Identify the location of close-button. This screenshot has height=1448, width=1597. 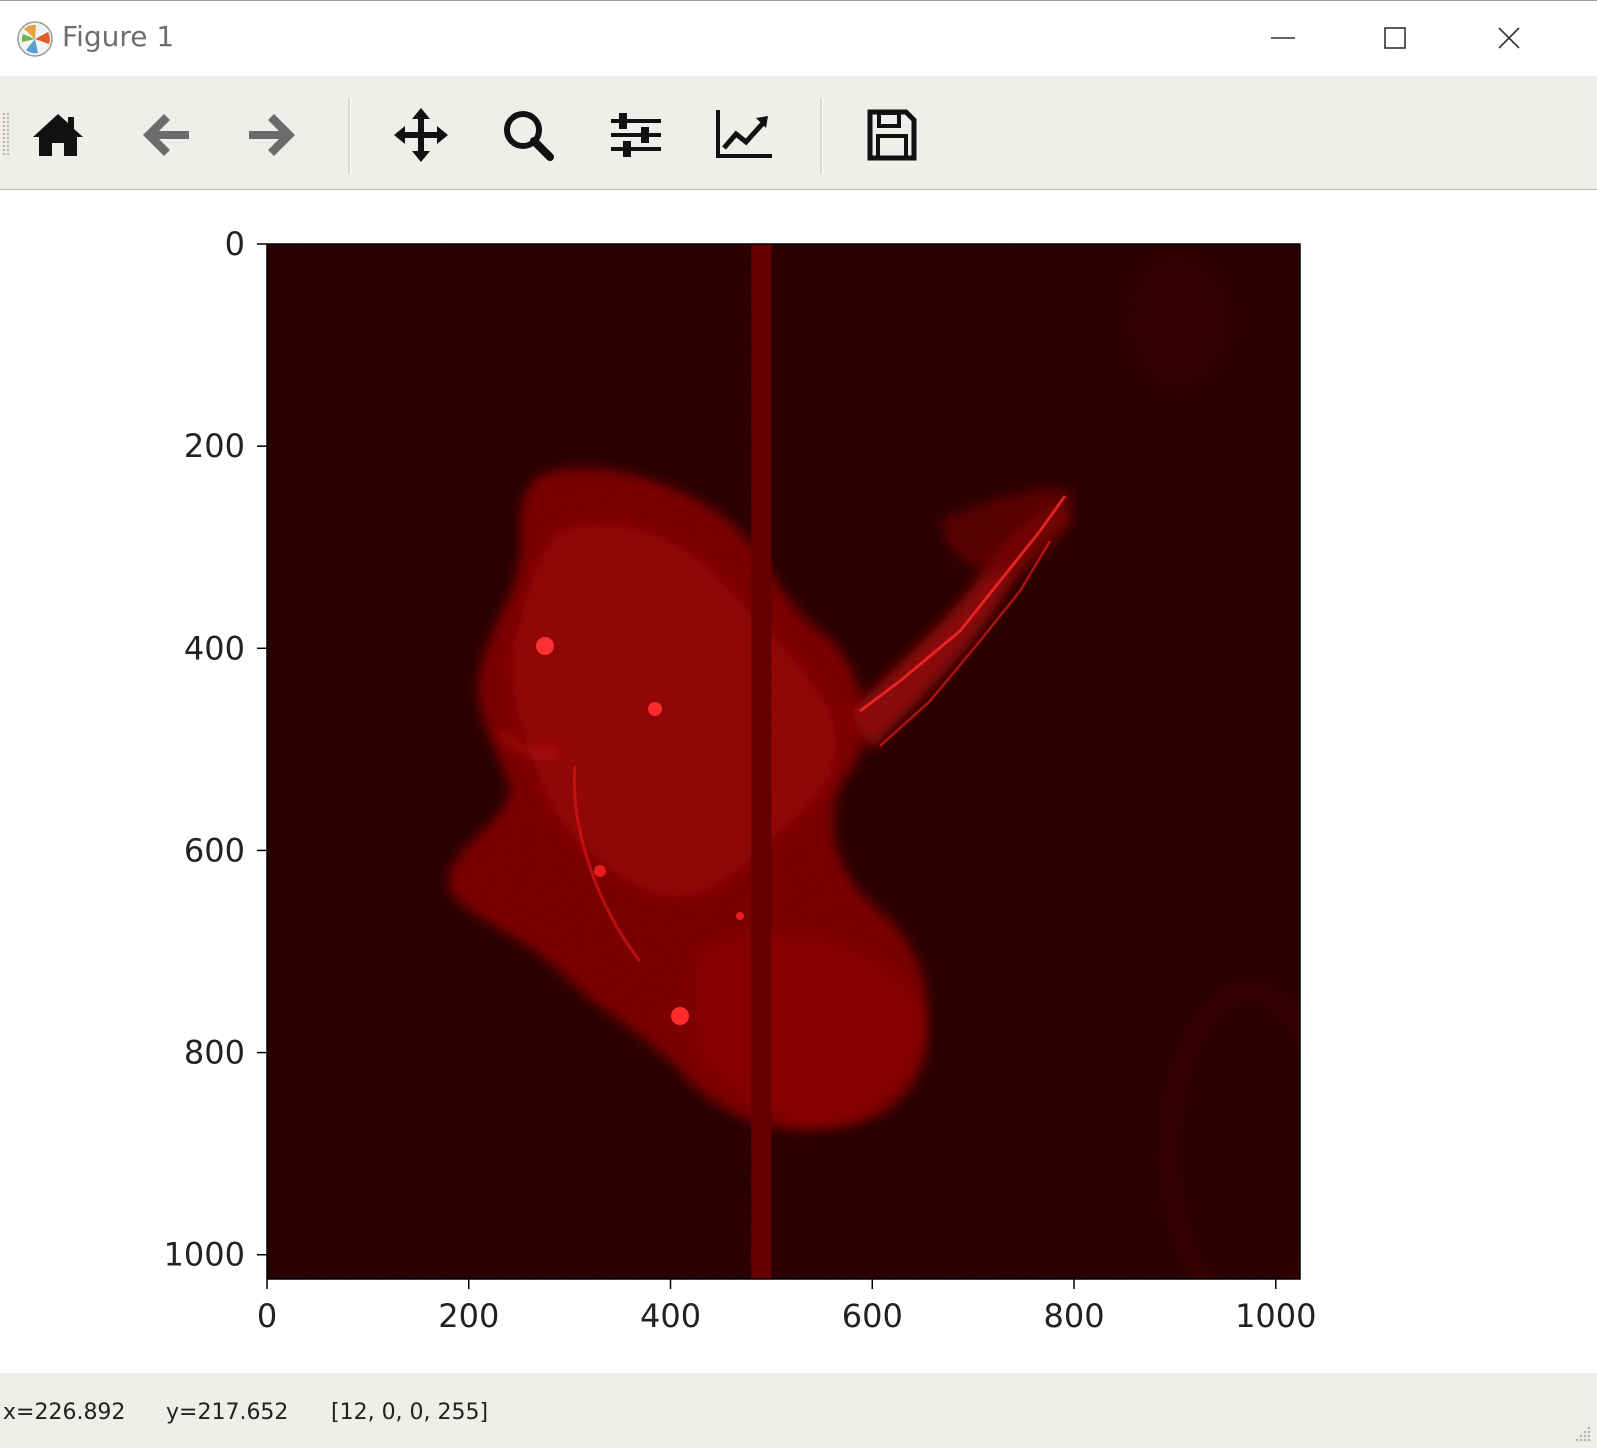
(1509, 38).